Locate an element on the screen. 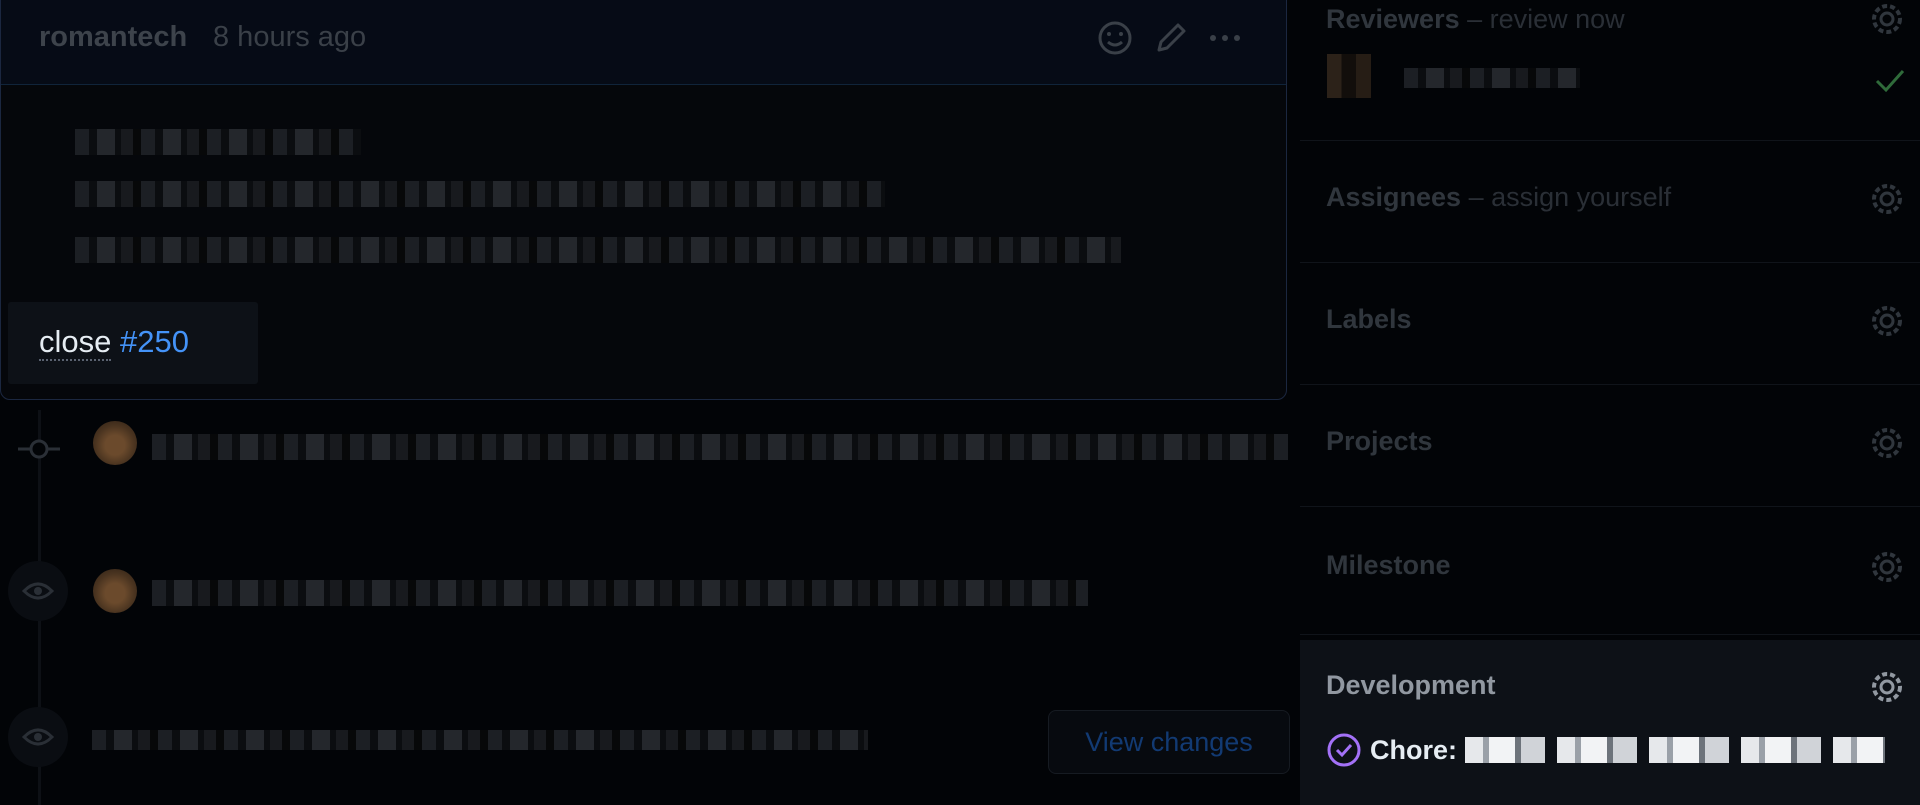 Image resolution: width=1920 pixels, height=805 pixels. projects-section: Projects is located at coordinates (1610, 445).